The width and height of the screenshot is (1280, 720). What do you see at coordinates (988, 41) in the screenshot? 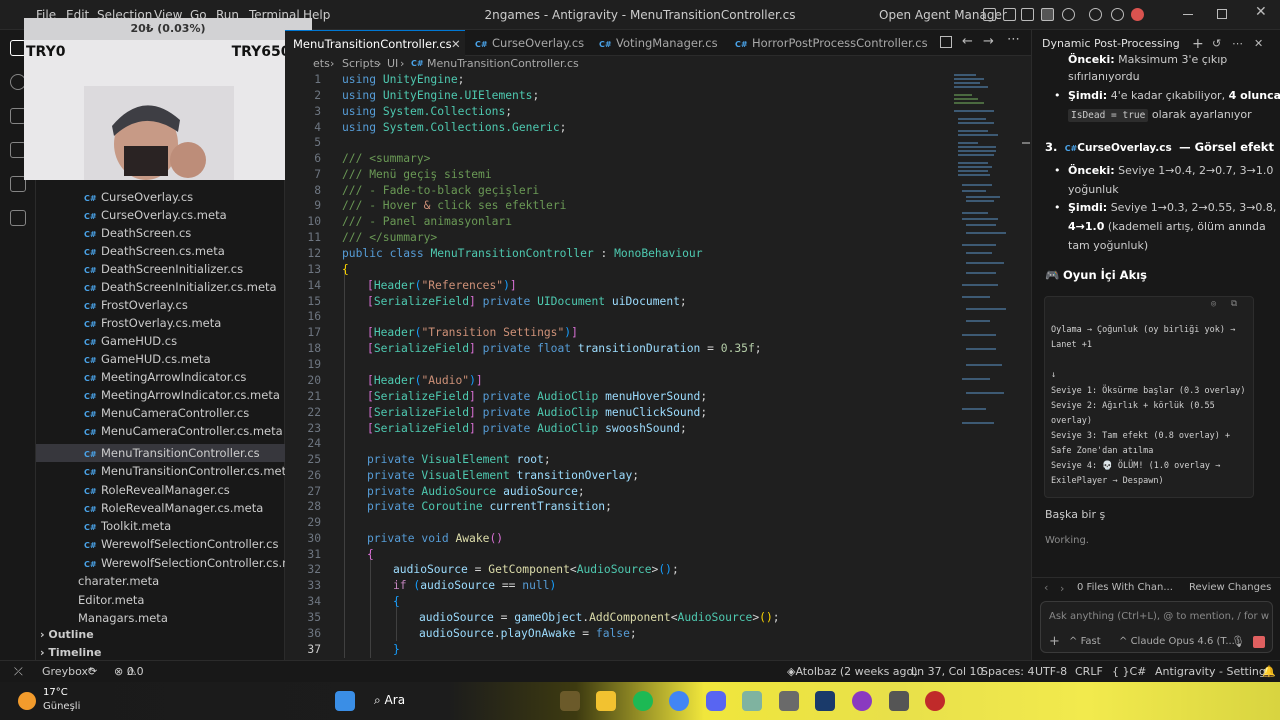
I see `forward-arrow-icon: →` at bounding box center [988, 41].